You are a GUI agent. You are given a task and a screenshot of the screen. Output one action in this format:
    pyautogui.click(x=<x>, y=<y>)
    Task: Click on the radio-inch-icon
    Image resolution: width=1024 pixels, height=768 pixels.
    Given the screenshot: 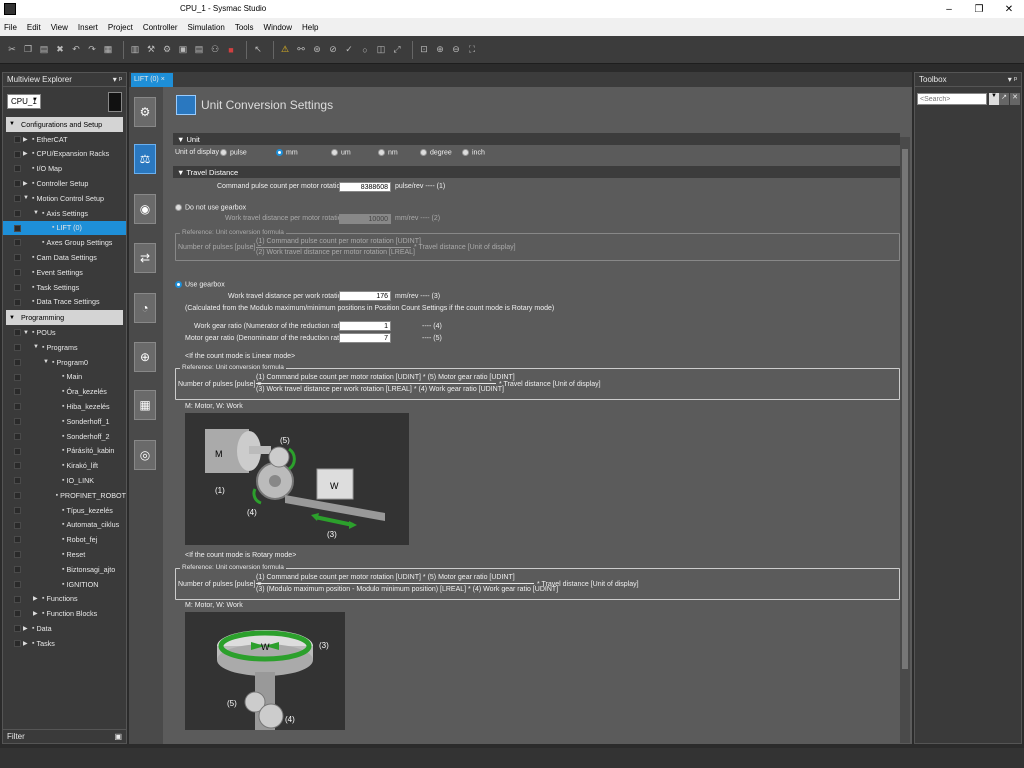 What is the action you would take?
    pyautogui.click(x=465, y=152)
    